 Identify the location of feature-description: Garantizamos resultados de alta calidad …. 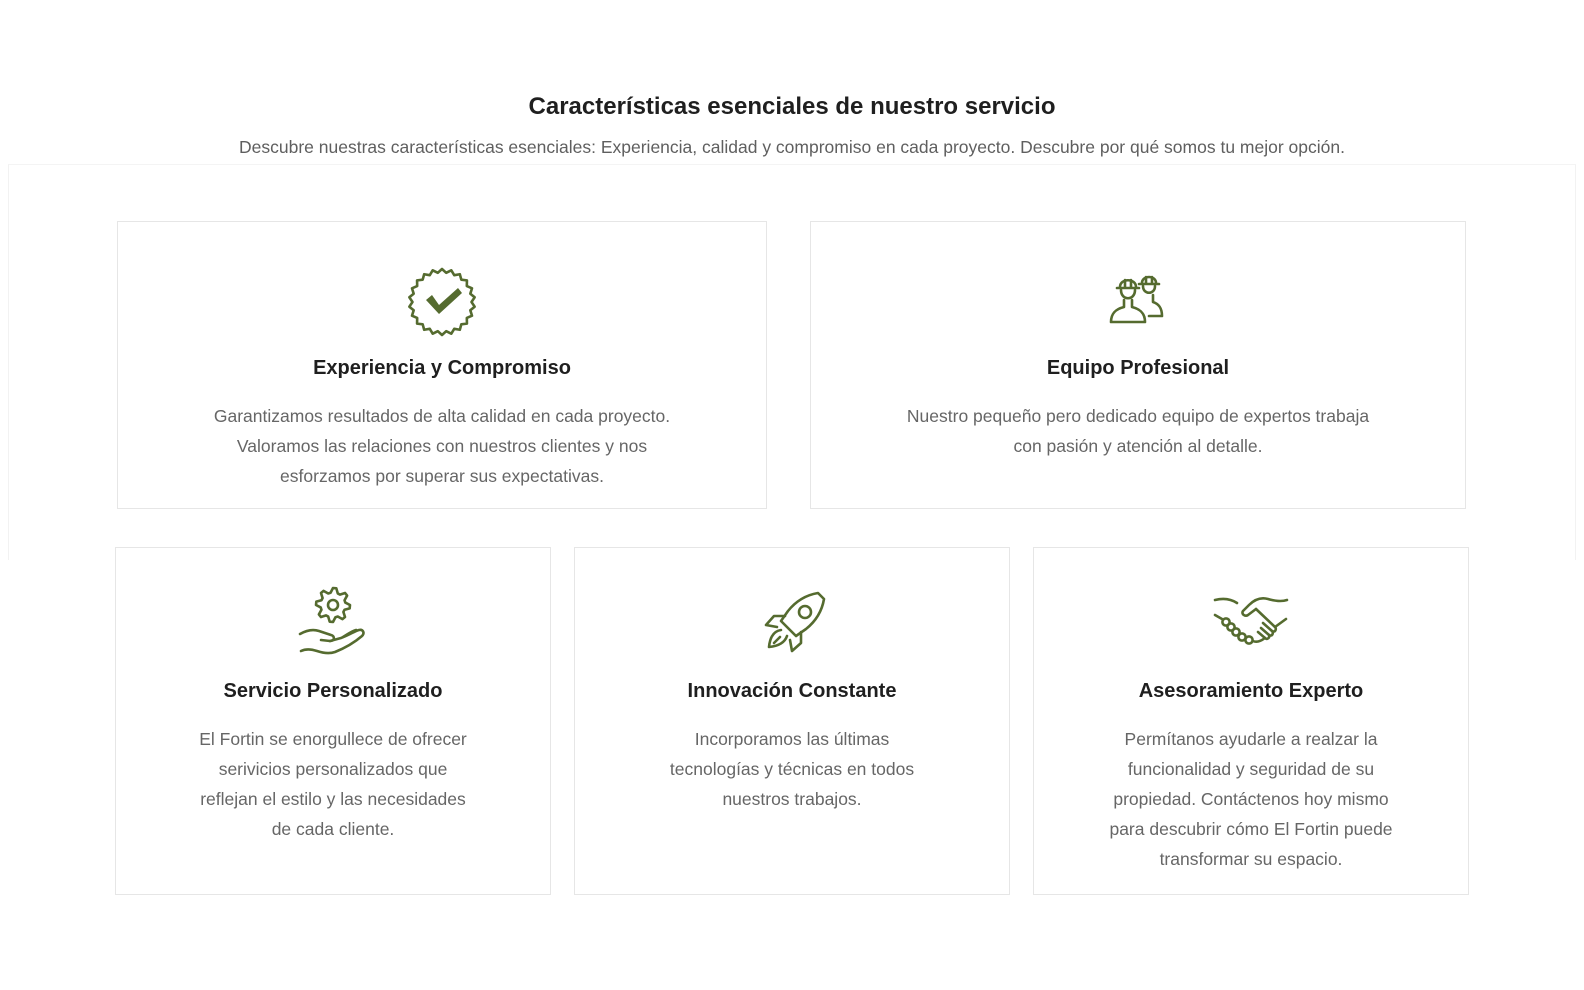
(442, 446).